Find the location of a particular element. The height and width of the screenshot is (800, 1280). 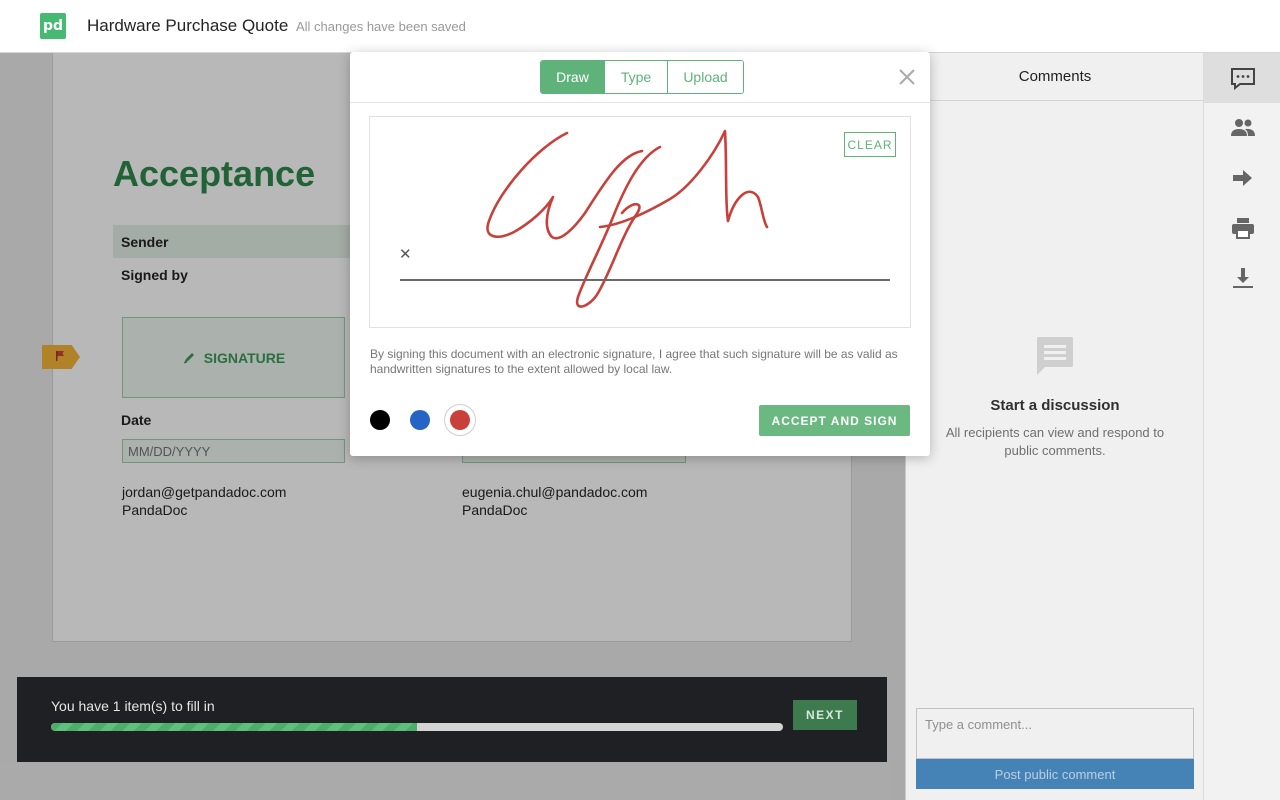

arrow-right-icon is located at coordinates (1242, 178).